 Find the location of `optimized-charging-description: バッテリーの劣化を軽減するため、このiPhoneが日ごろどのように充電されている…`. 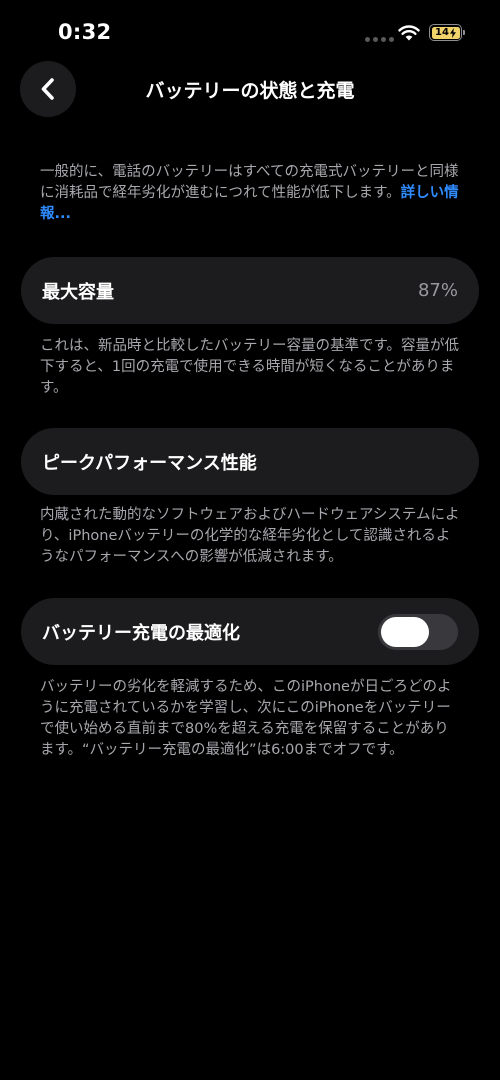

optimized-charging-description: バッテリーの劣化を軽減するため、このiPhoneが日ごろどのように充電されている… is located at coordinates (246, 718).